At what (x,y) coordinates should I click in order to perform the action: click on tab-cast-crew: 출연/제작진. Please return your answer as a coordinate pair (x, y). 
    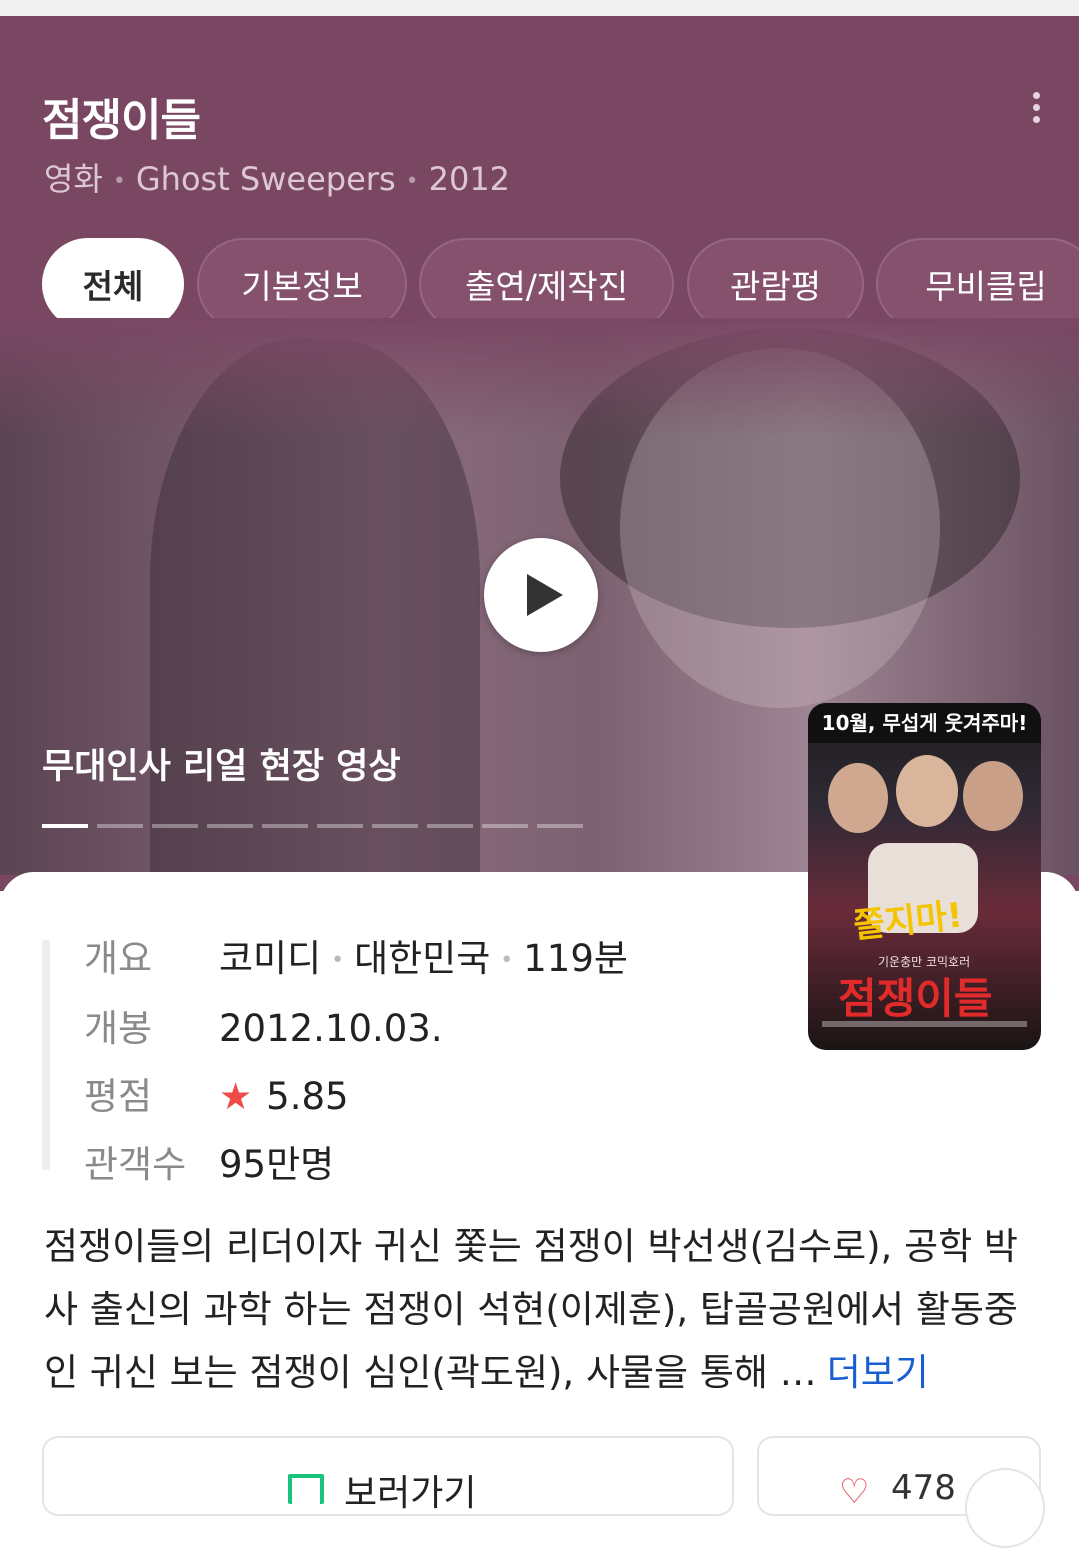
    Looking at the image, I should click on (546, 284).